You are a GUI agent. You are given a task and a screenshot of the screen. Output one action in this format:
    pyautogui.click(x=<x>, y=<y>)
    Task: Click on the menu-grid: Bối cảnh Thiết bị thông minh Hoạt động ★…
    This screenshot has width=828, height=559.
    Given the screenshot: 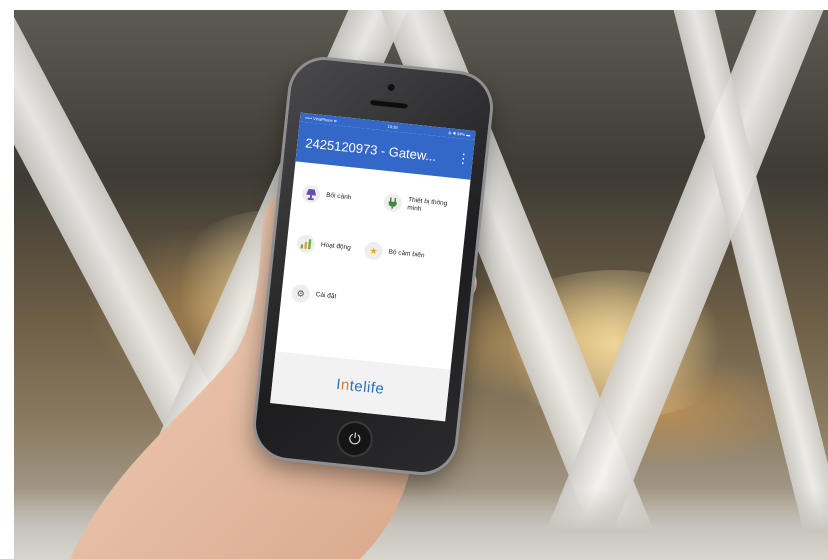 What is the action you would take?
    pyautogui.click(x=374, y=259)
    